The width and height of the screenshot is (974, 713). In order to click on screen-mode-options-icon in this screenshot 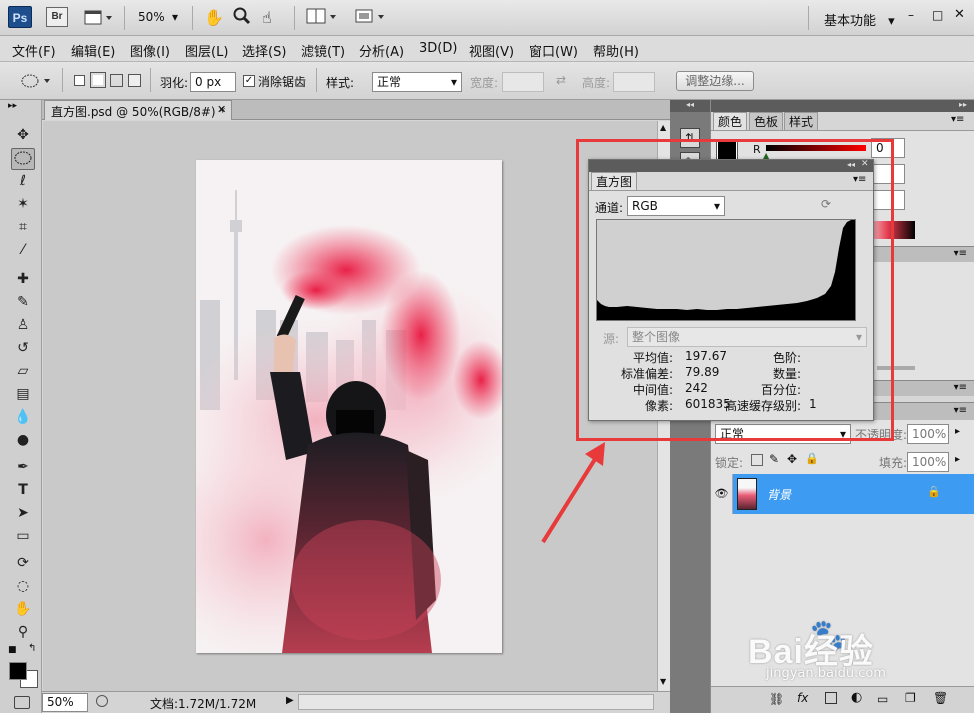, I will do `click(371, 18)`.